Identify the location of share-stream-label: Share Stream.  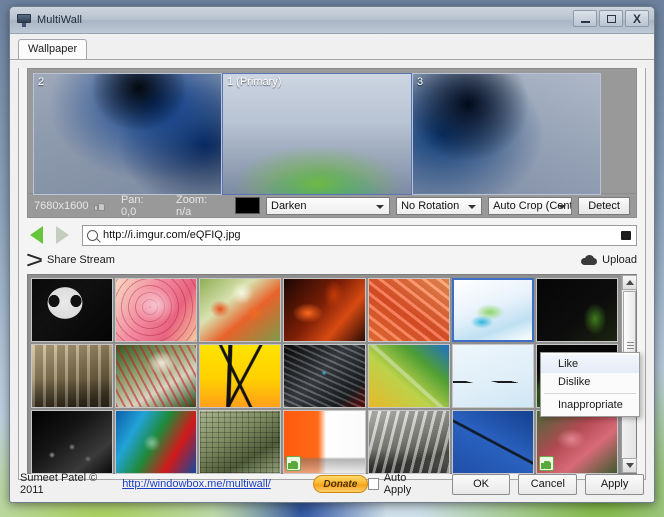
(81, 260).